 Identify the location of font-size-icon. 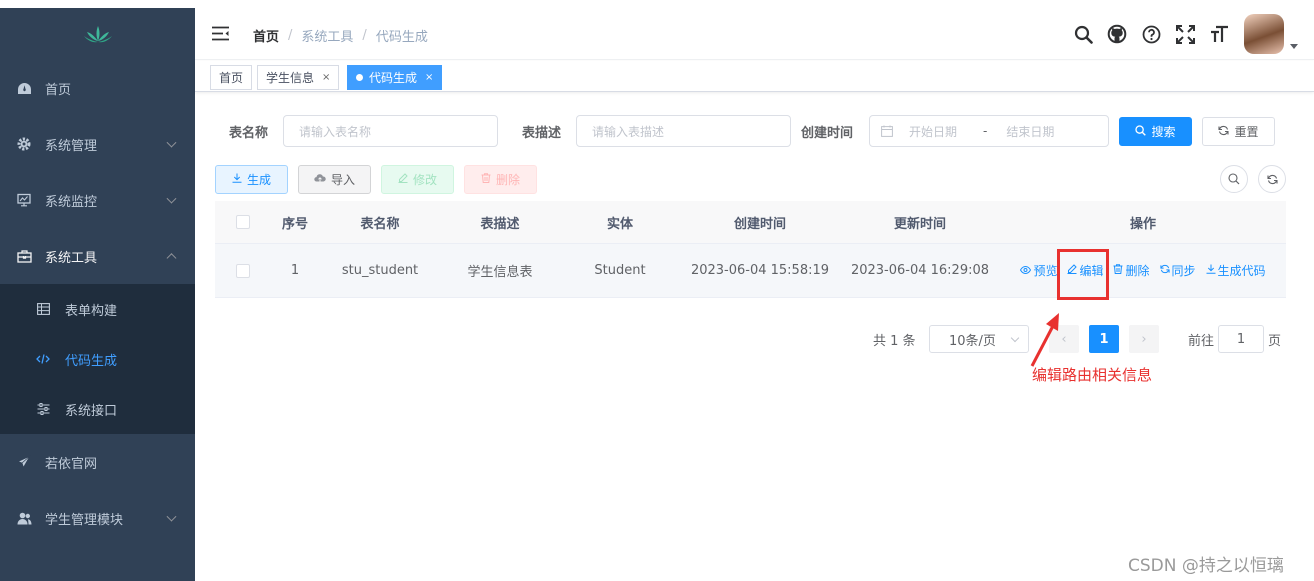
(1219, 34).